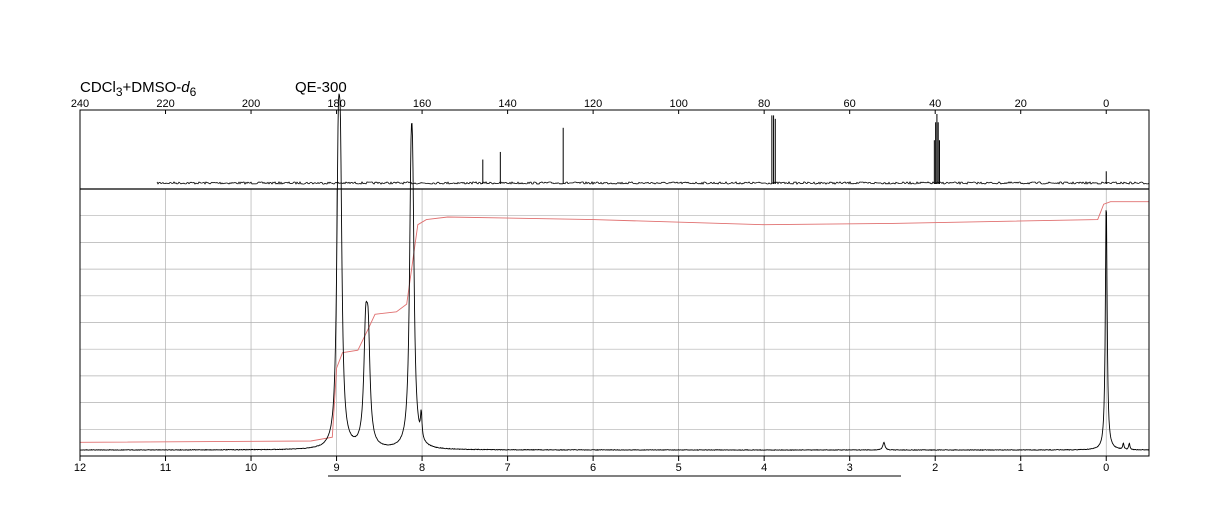  I want to click on solvent-pre: CDCl, so click(98, 87).